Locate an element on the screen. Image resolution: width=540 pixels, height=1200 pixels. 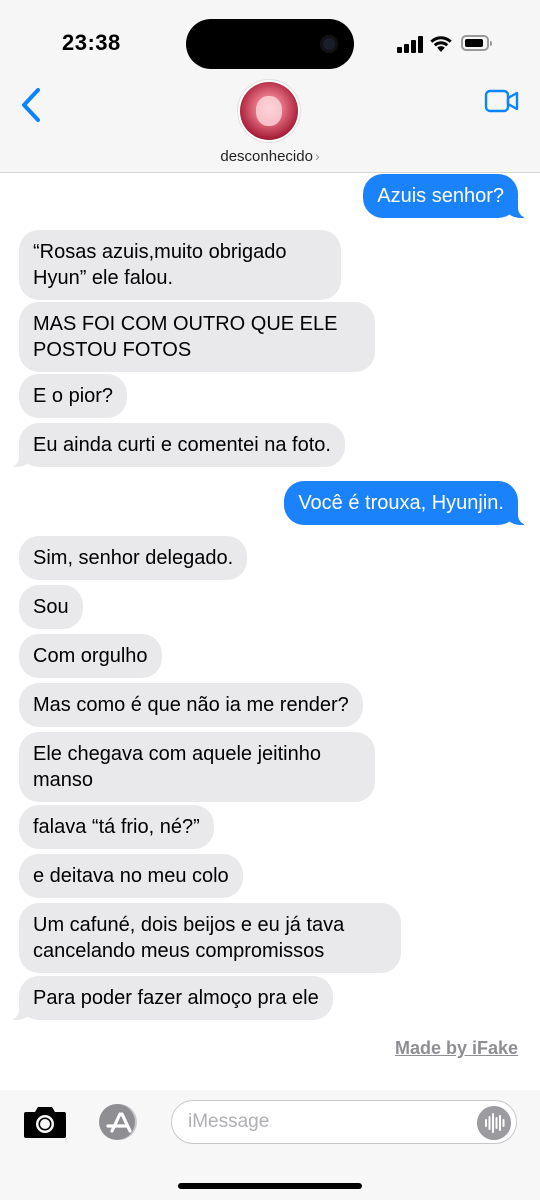
camera-icon is located at coordinates (45, 1122).